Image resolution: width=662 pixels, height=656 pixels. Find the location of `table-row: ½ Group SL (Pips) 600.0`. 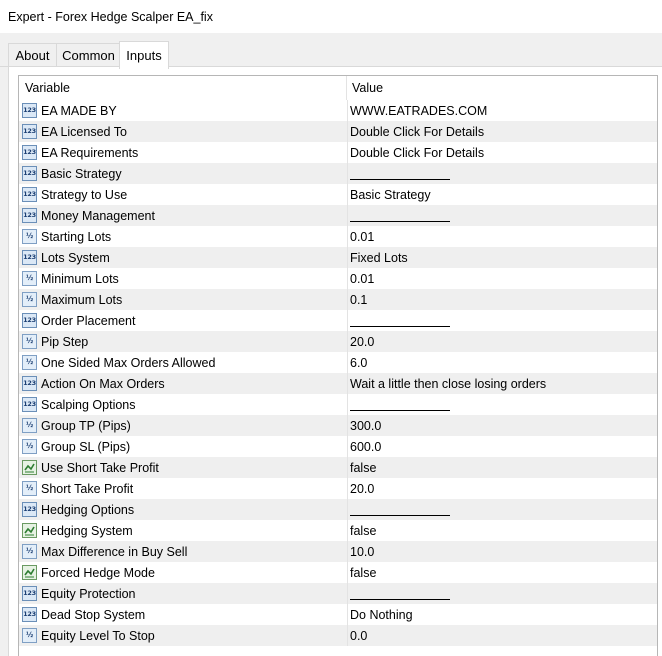

table-row: ½ Group SL (Pips) 600.0 is located at coordinates (338, 446).